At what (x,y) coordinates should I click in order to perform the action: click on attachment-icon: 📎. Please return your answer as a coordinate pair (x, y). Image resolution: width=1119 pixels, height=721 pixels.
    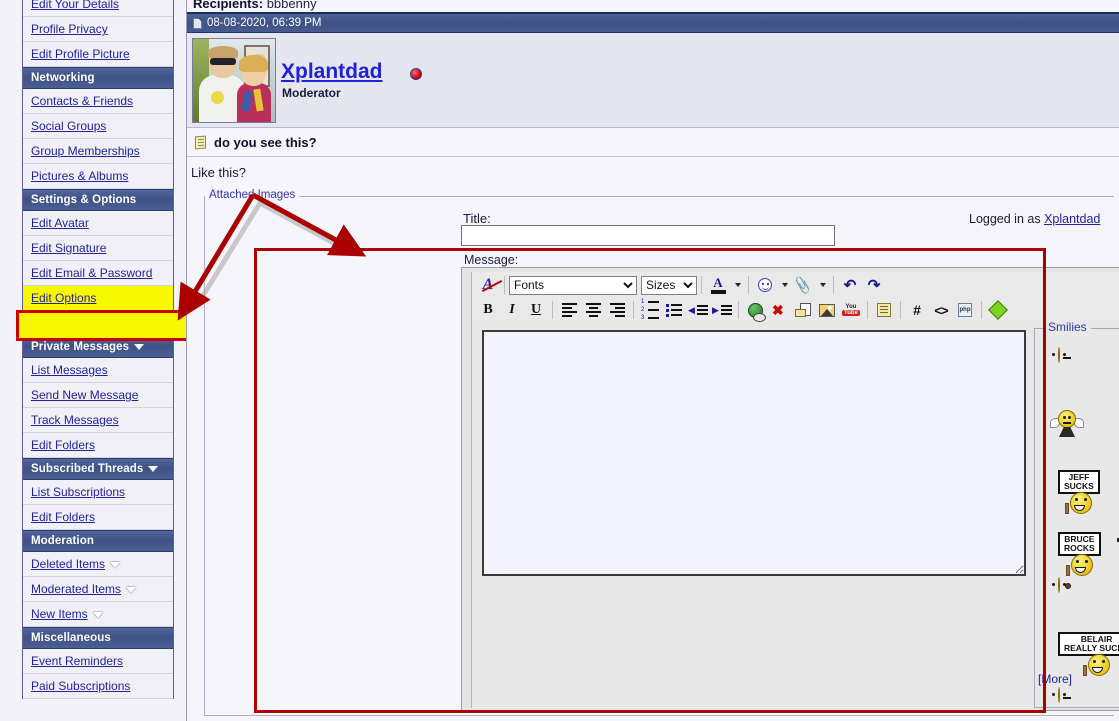
    Looking at the image, I should click on (803, 285).